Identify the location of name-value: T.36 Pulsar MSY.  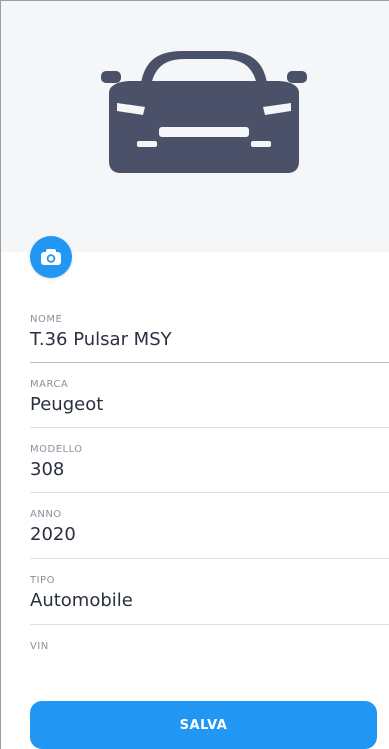
(209, 340).